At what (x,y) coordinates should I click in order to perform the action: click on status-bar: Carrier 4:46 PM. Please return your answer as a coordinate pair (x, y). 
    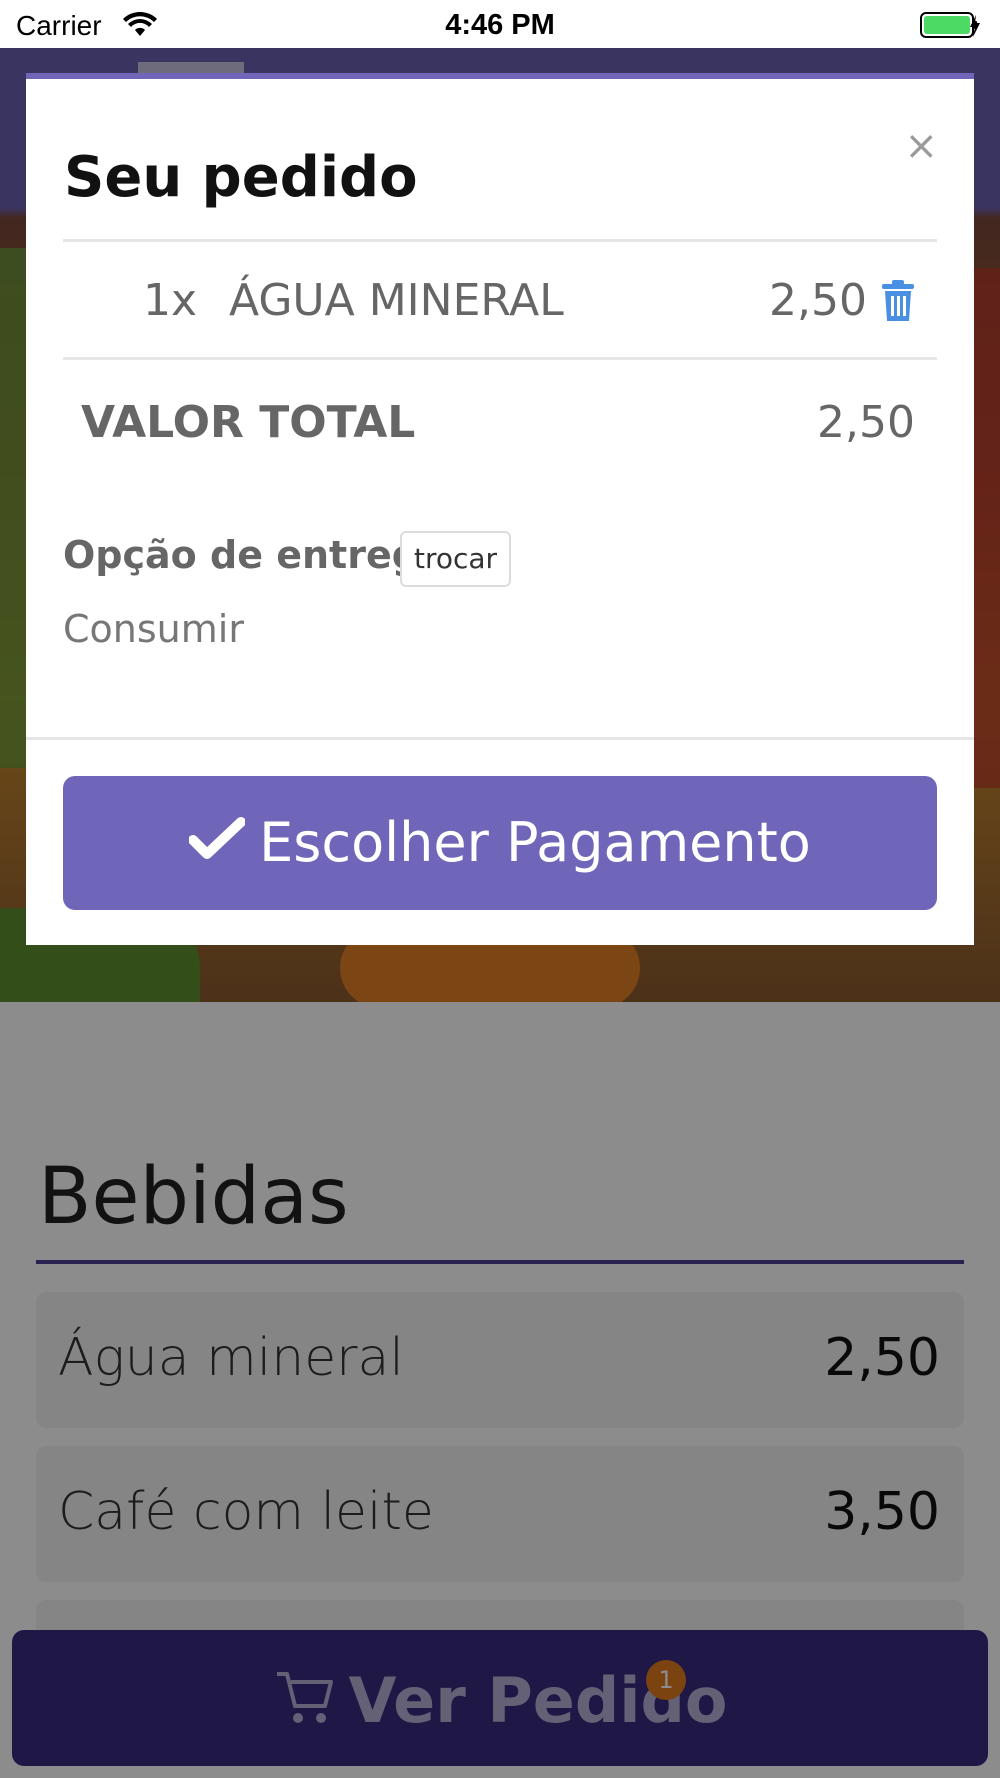
    Looking at the image, I should click on (500, 24).